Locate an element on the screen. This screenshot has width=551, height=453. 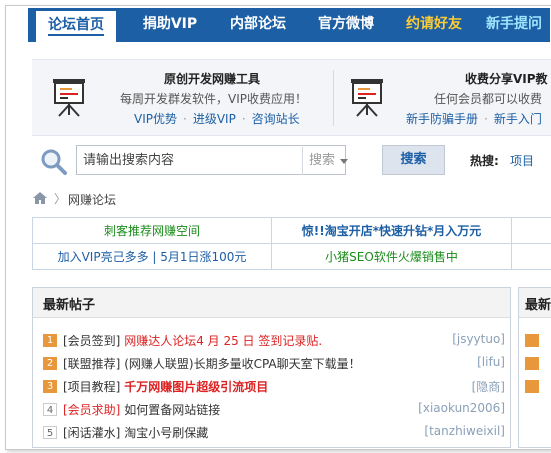
ad-link: 小猪SEO软件火爆销售中 is located at coordinates (392, 257).